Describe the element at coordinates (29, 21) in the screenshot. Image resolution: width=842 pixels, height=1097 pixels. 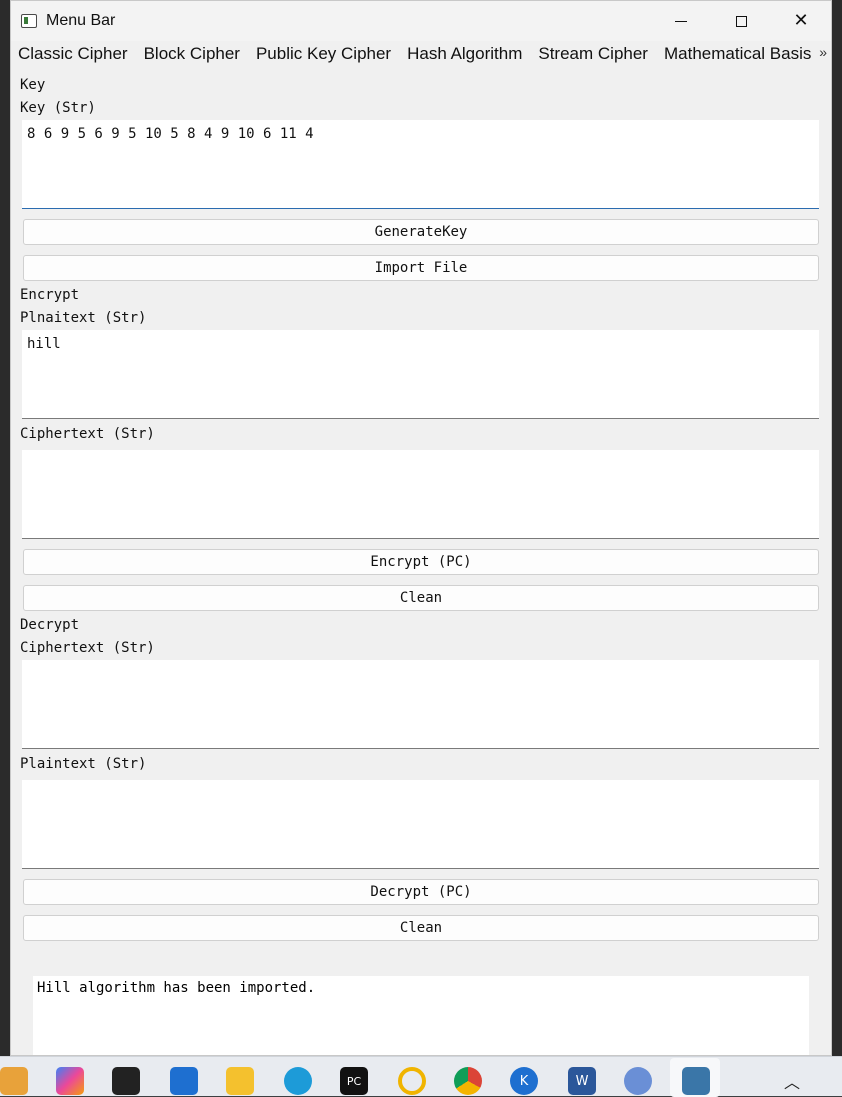
I see `app-window-icon` at that location.